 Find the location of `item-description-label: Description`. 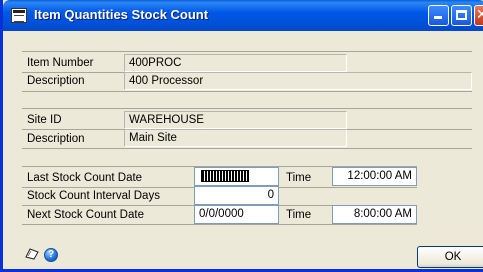

item-description-label: Description is located at coordinates (56, 81).